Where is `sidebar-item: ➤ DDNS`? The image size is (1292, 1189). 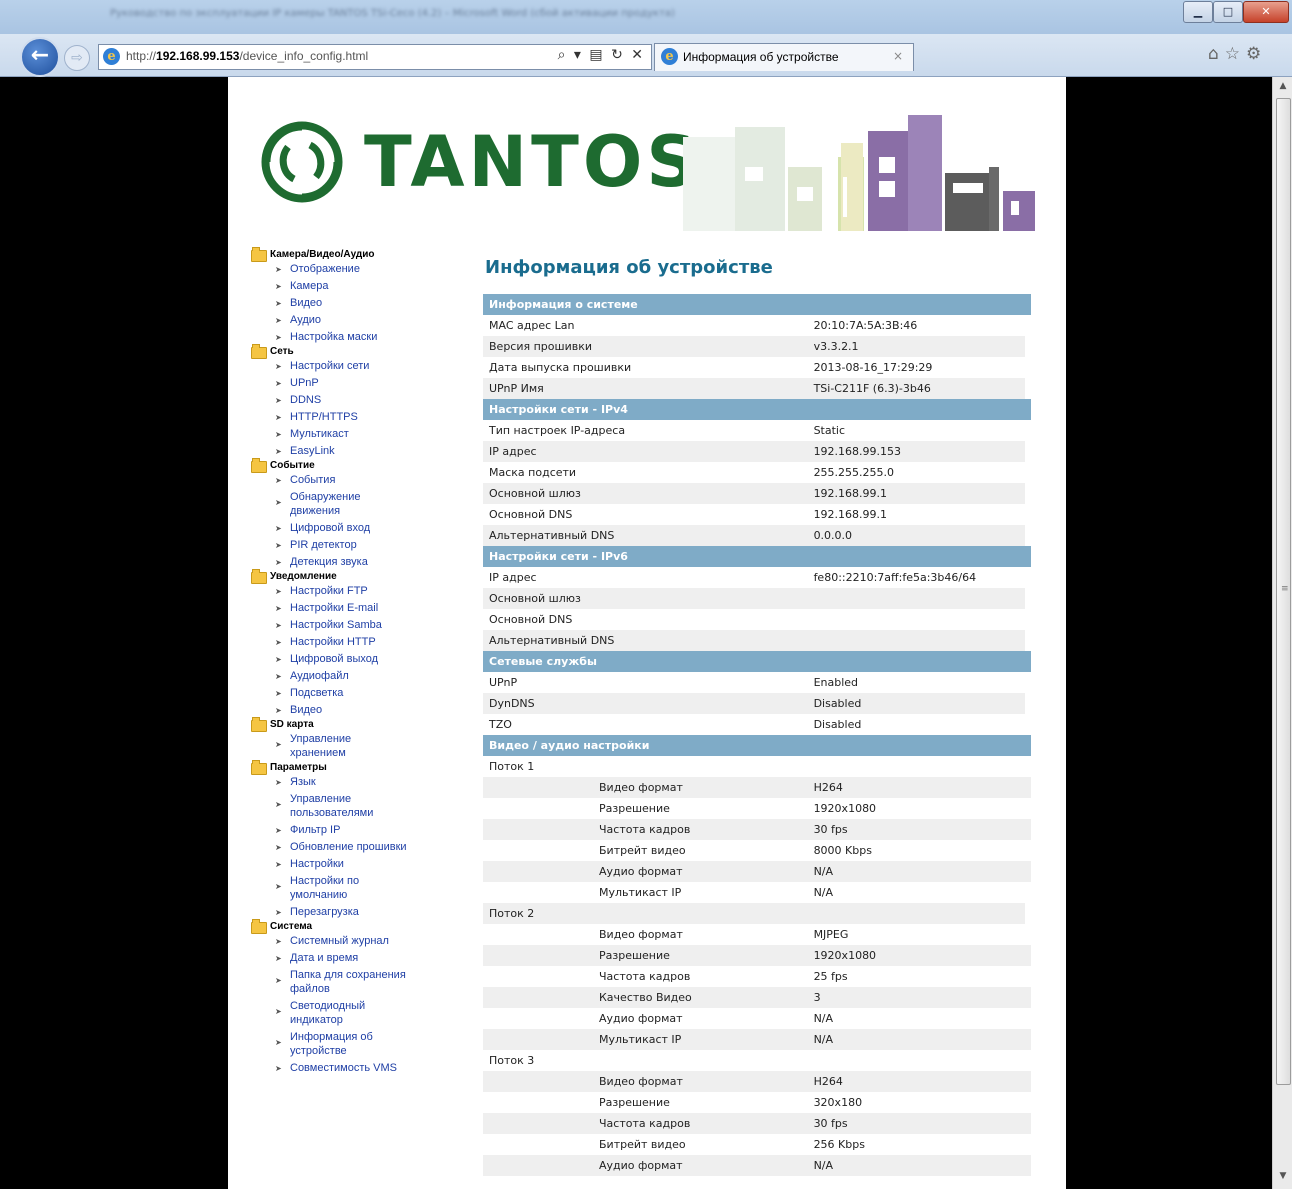 sidebar-item: ➤ DDNS is located at coordinates (350, 400).